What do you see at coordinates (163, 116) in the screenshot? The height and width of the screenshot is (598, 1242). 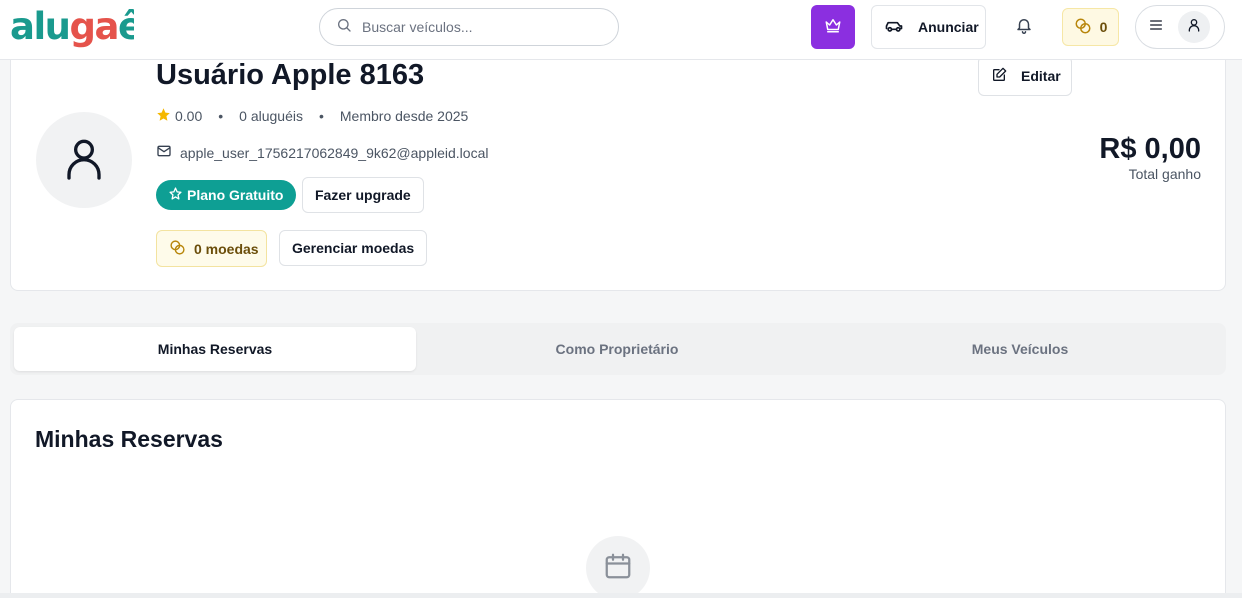 I see `star-icon` at bounding box center [163, 116].